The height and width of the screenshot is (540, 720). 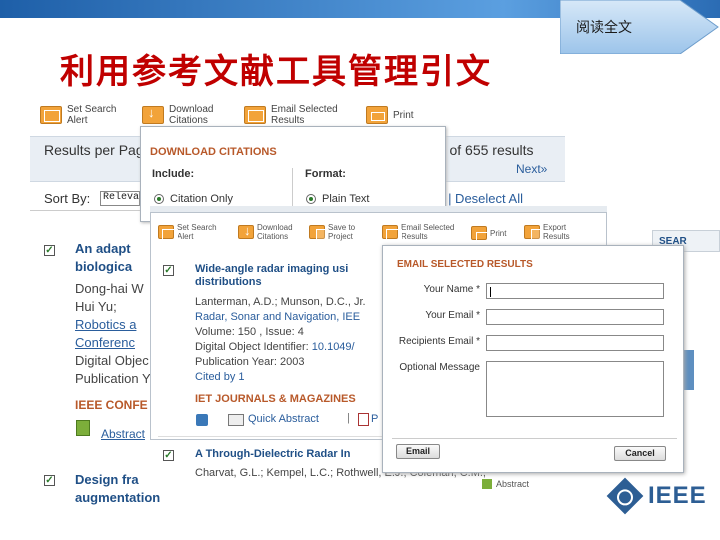 What do you see at coordinates (702, 343) in the screenshot?
I see `side-panel` at bounding box center [702, 343].